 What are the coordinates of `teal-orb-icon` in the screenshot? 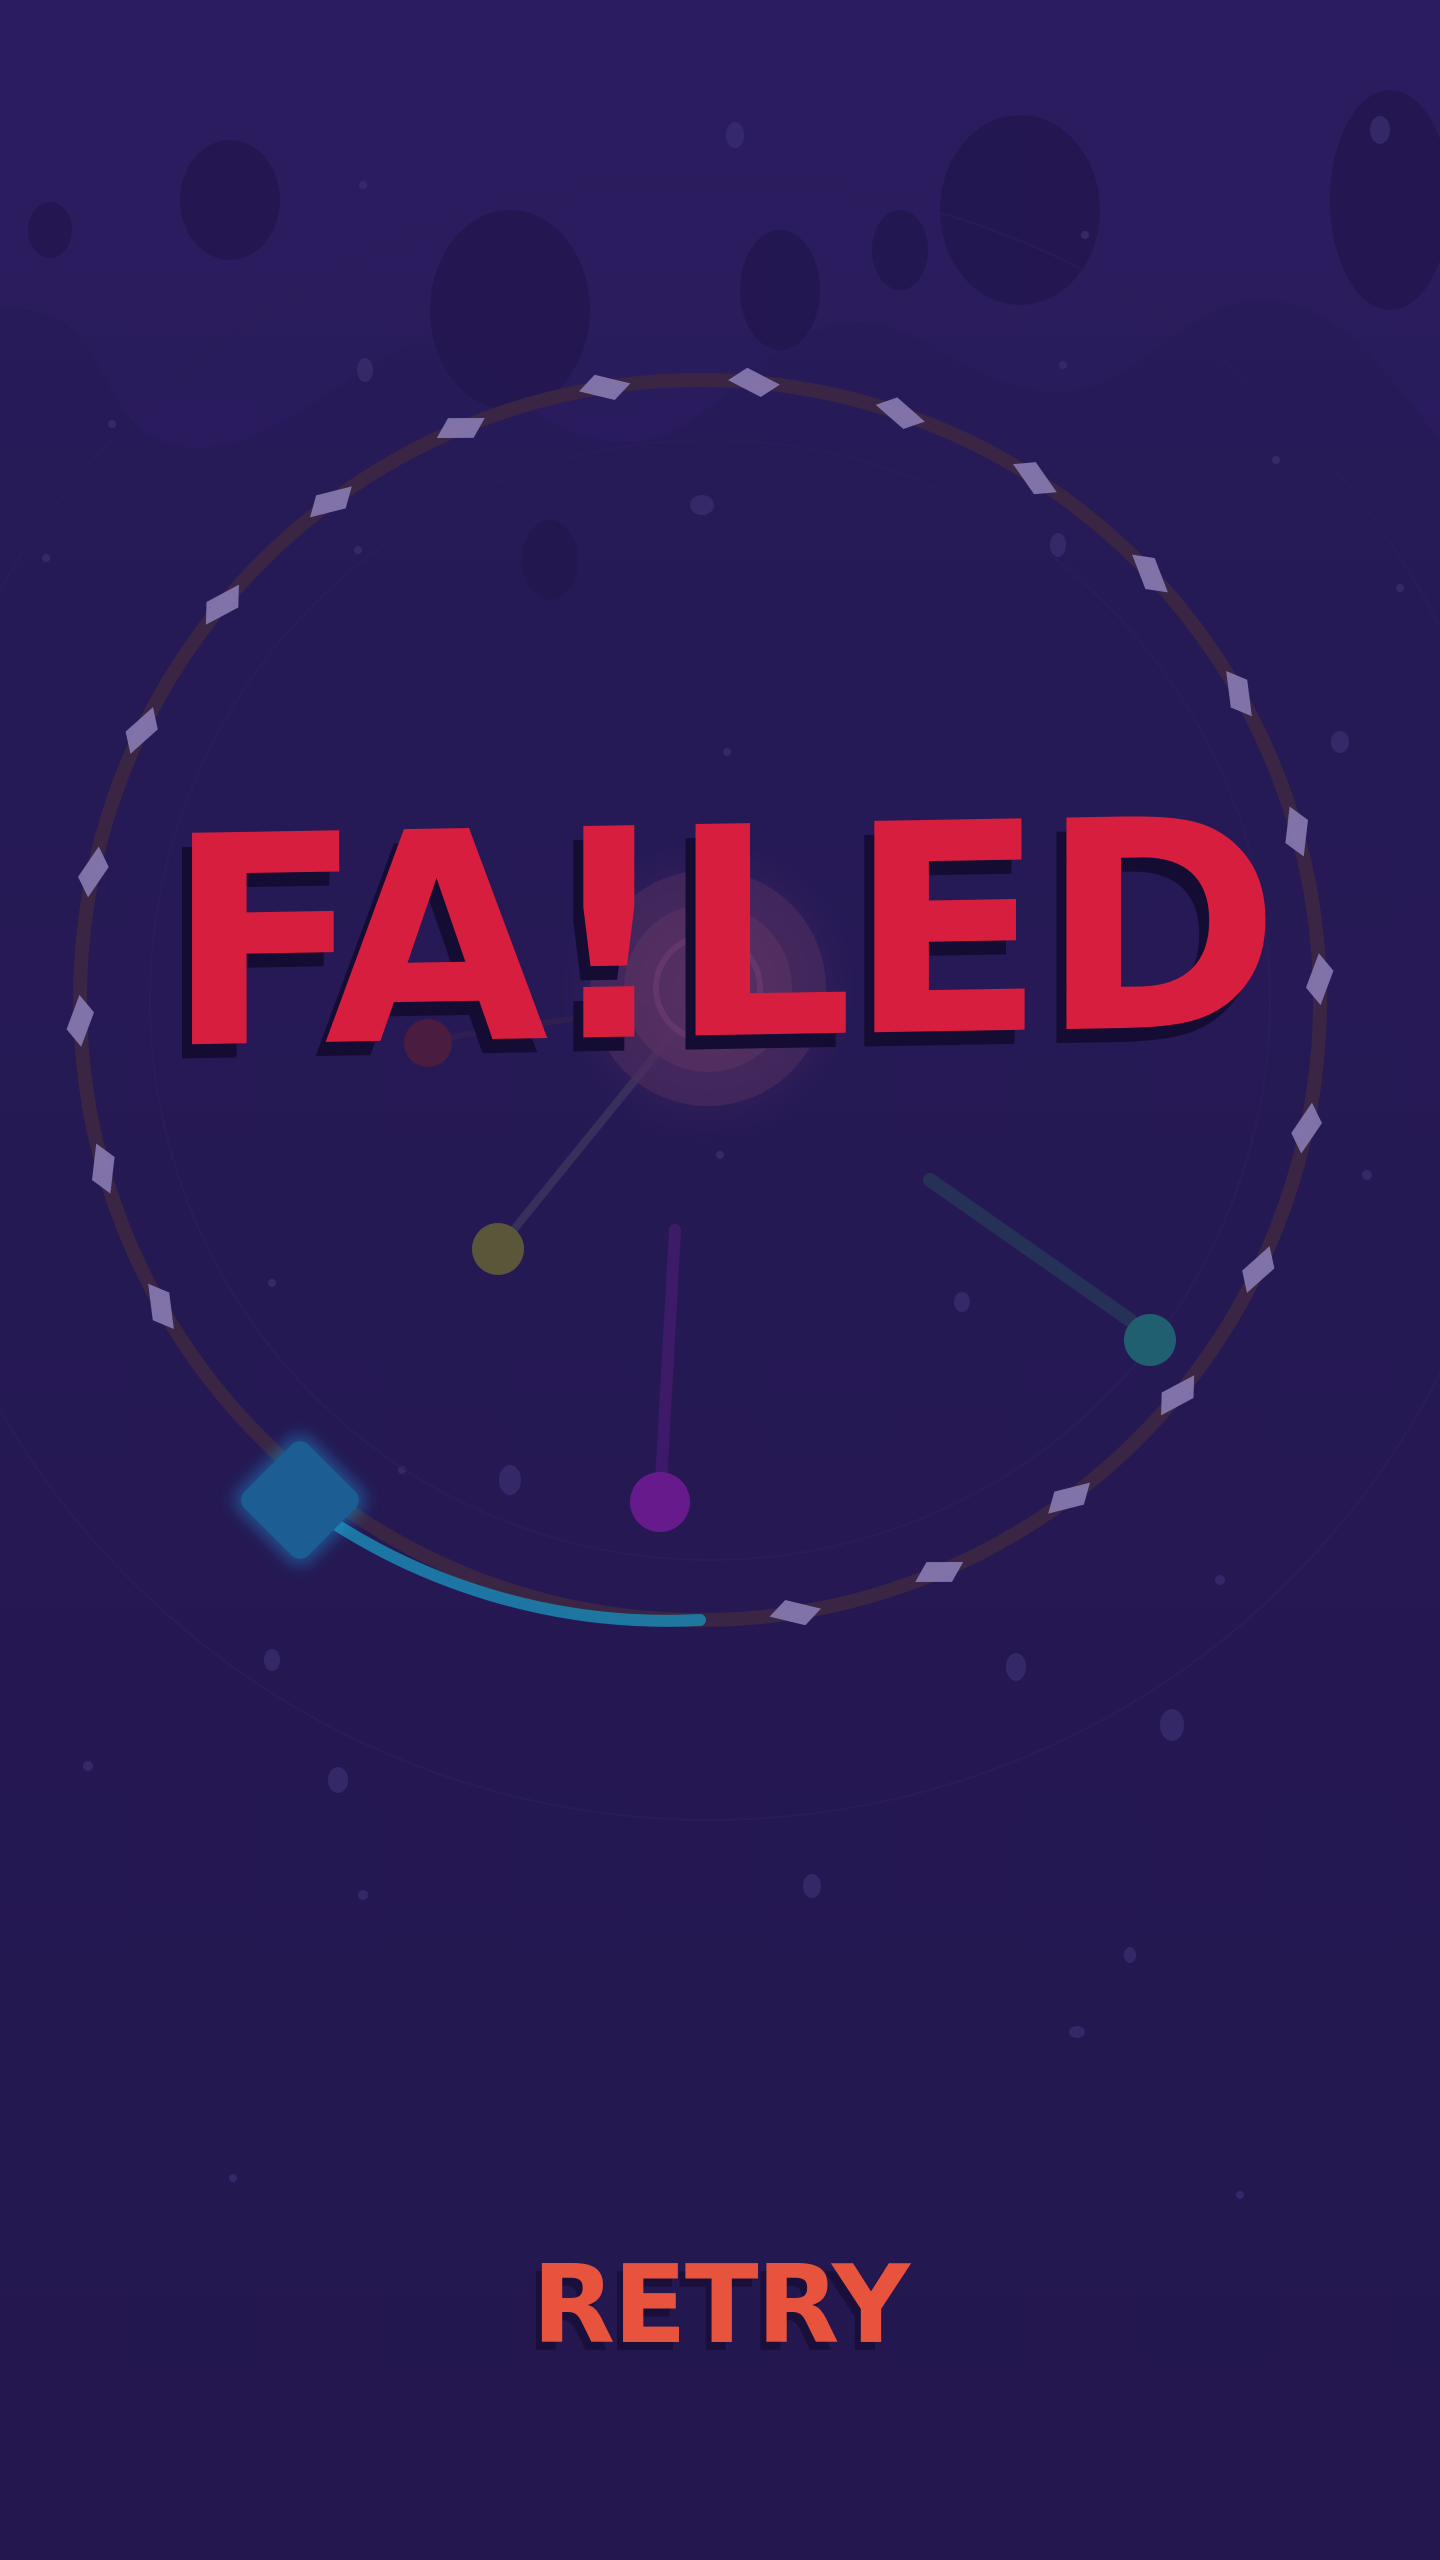 It's located at (1150, 1340).